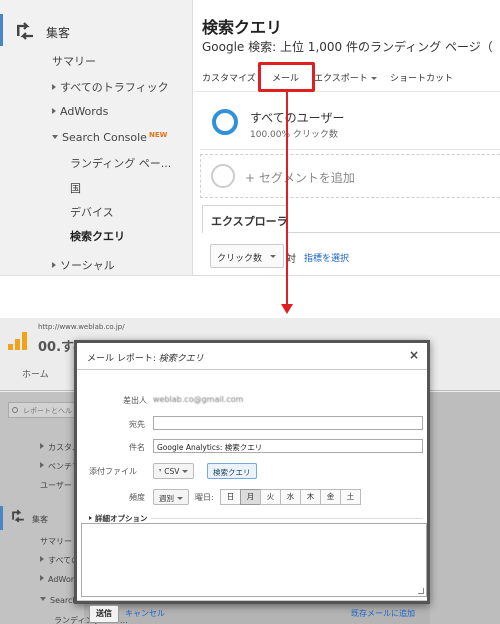 The image size is (500, 624). I want to click on to-label: 宛先, so click(137, 424).